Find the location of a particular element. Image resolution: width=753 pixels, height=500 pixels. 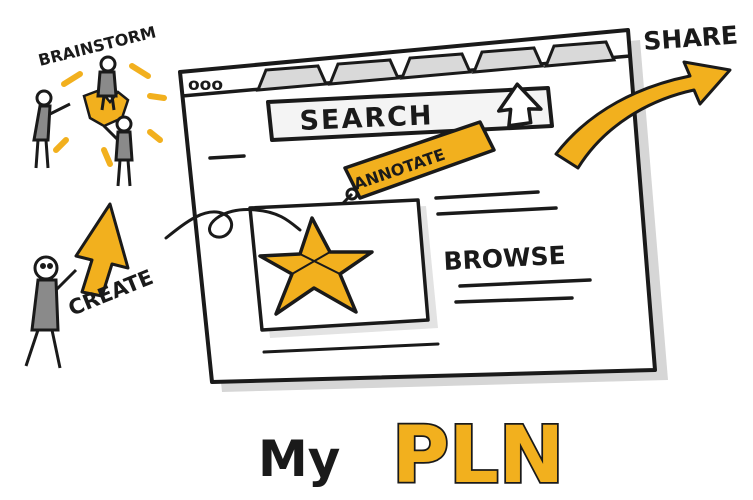

page-title: My PLN is located at coordinates (412, 454).